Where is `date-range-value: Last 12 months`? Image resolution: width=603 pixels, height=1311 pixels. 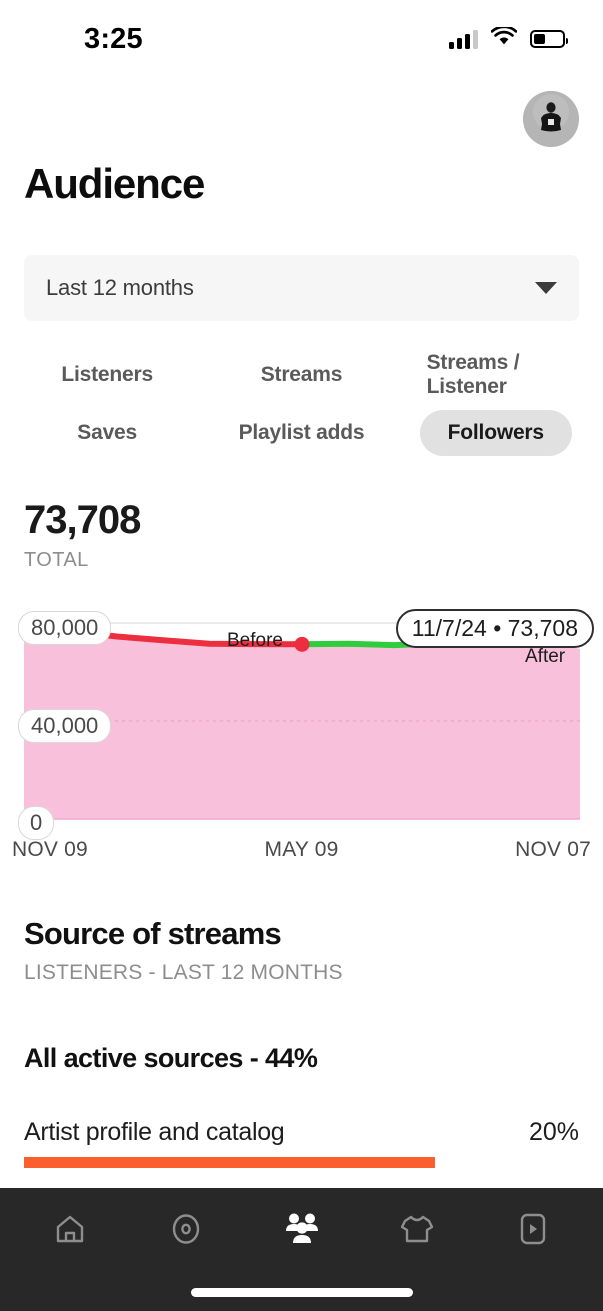 date-range-value: Last 12 months is located at coordinates (120, 287).